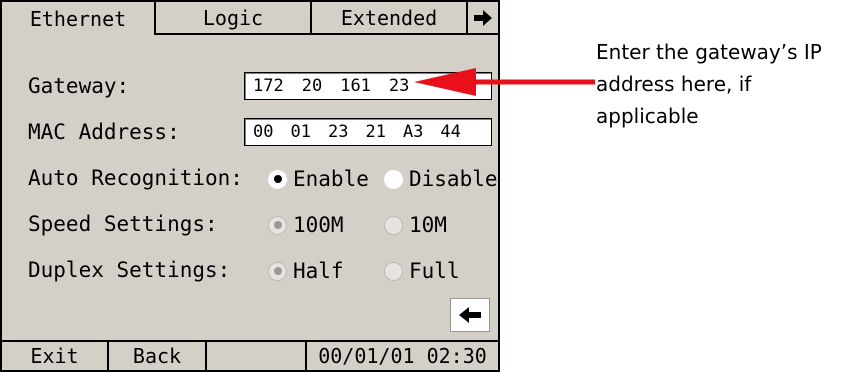 The height and width of the screenshot is (372, 843). What do you see at coordinates (504, 82) in the screenshot?
I see `red-arrow-icon` at bounding box center [504, 82].